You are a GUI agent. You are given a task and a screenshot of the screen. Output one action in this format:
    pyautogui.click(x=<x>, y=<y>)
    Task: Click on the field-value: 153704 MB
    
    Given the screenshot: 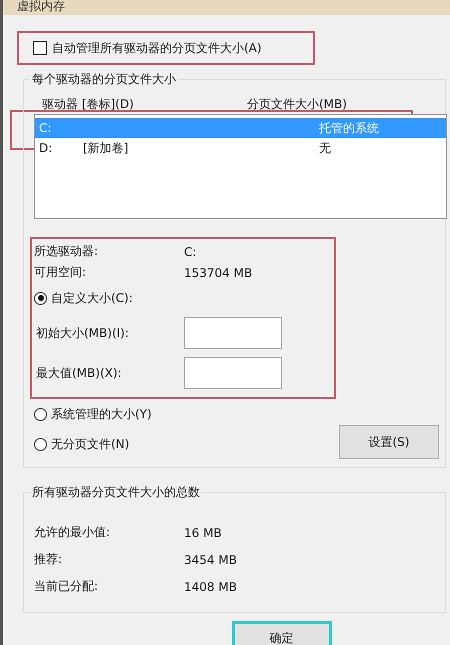 What is the action you would take?
    pyautogui.click(x=219, y=273)
    